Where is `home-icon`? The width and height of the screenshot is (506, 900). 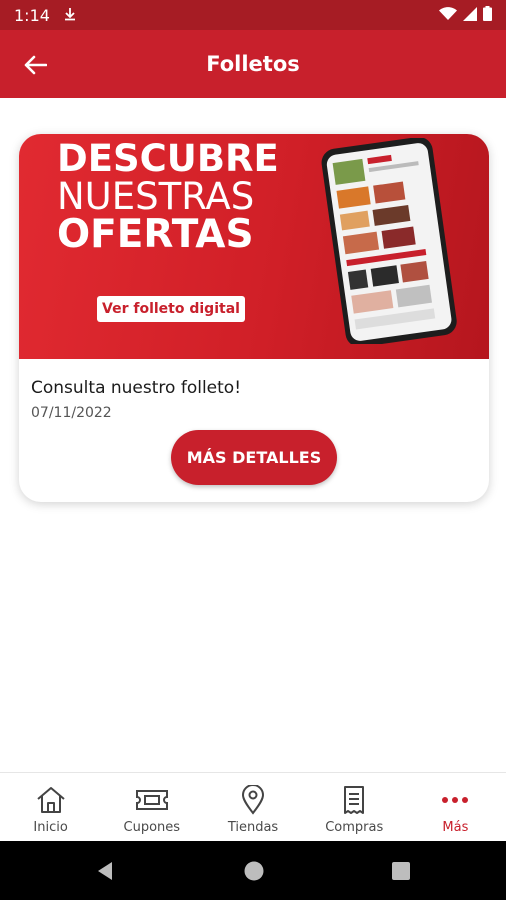
home-icon is located at coordinates (51, 800).